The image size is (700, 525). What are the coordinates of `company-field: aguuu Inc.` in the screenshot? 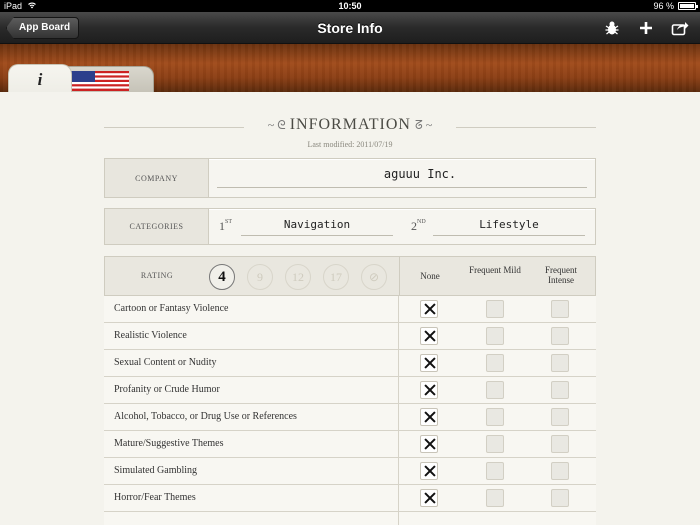 It's located at (420, 174).